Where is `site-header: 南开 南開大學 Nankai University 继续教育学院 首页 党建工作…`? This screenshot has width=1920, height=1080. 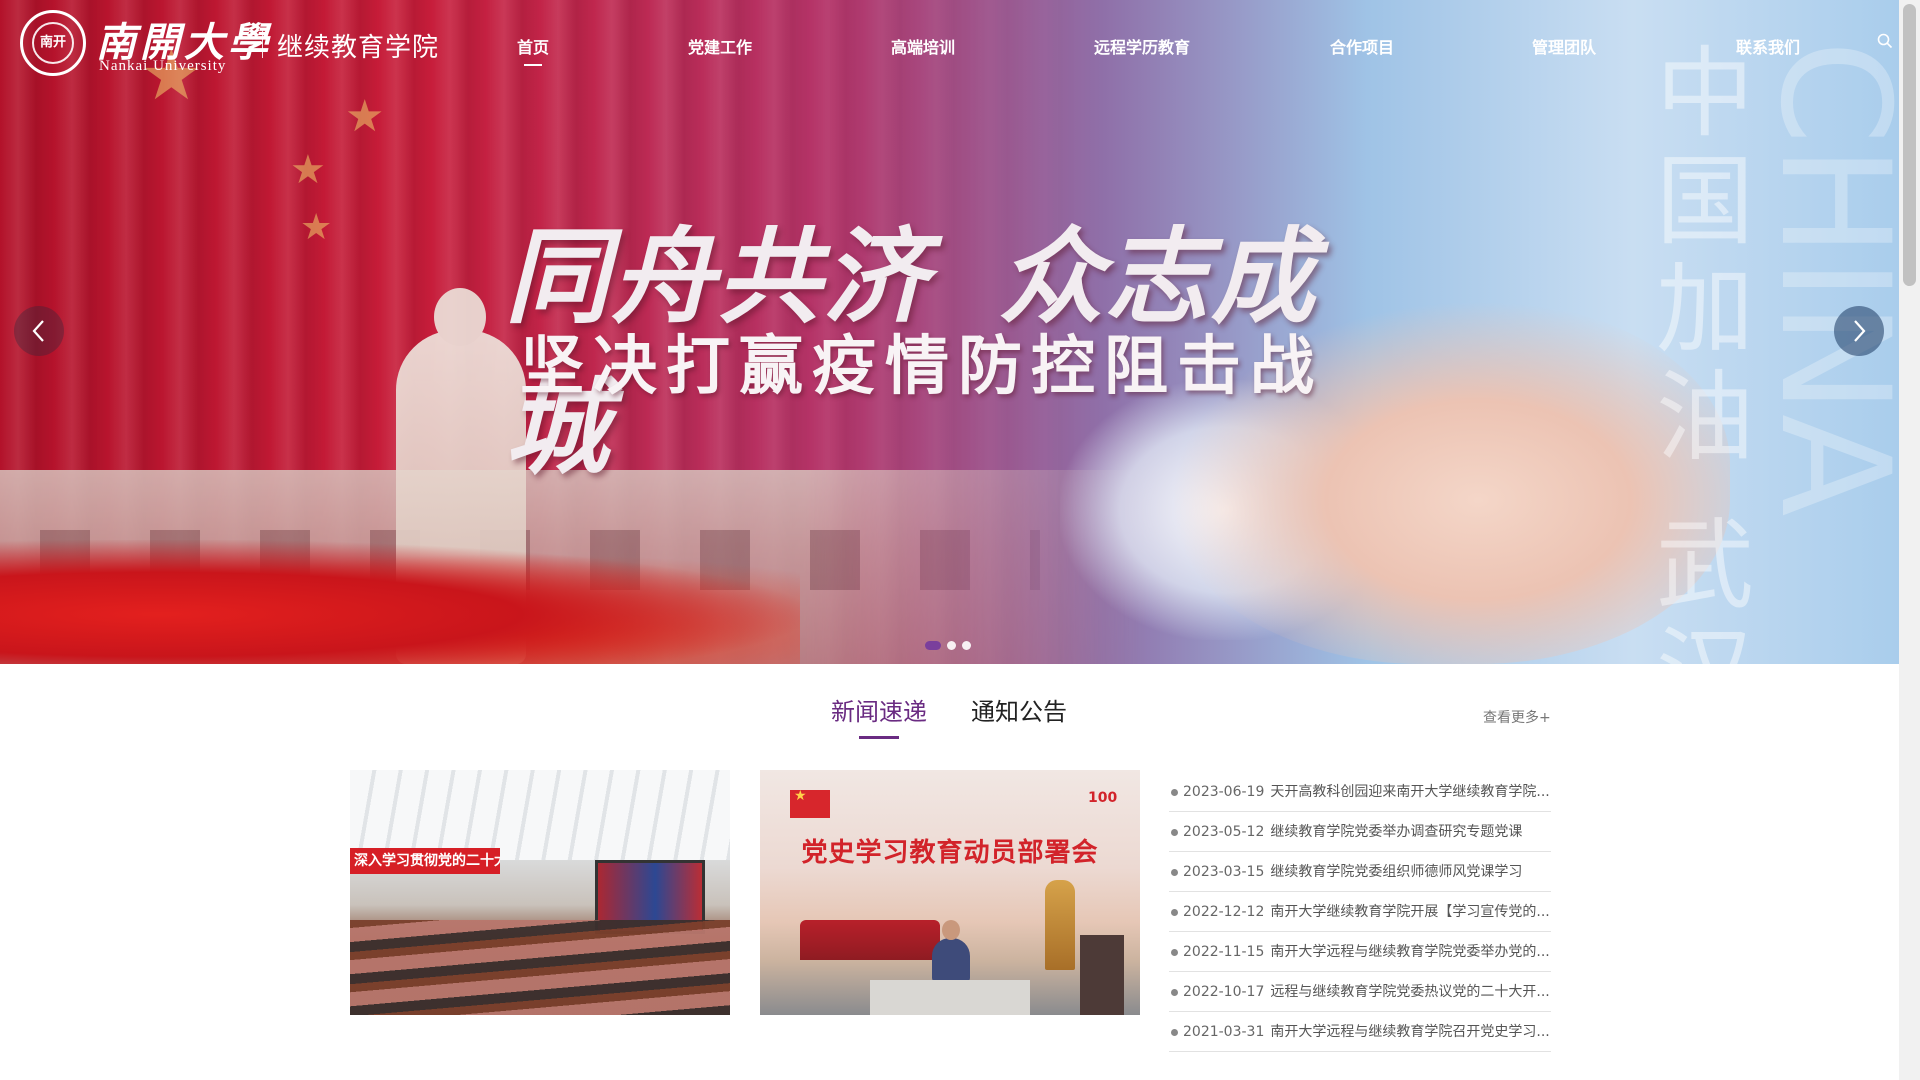
site-header: 南开 南開大學 Nankai University 继续教育学院 首页 党建工作… is located at coordinates (949, 44).